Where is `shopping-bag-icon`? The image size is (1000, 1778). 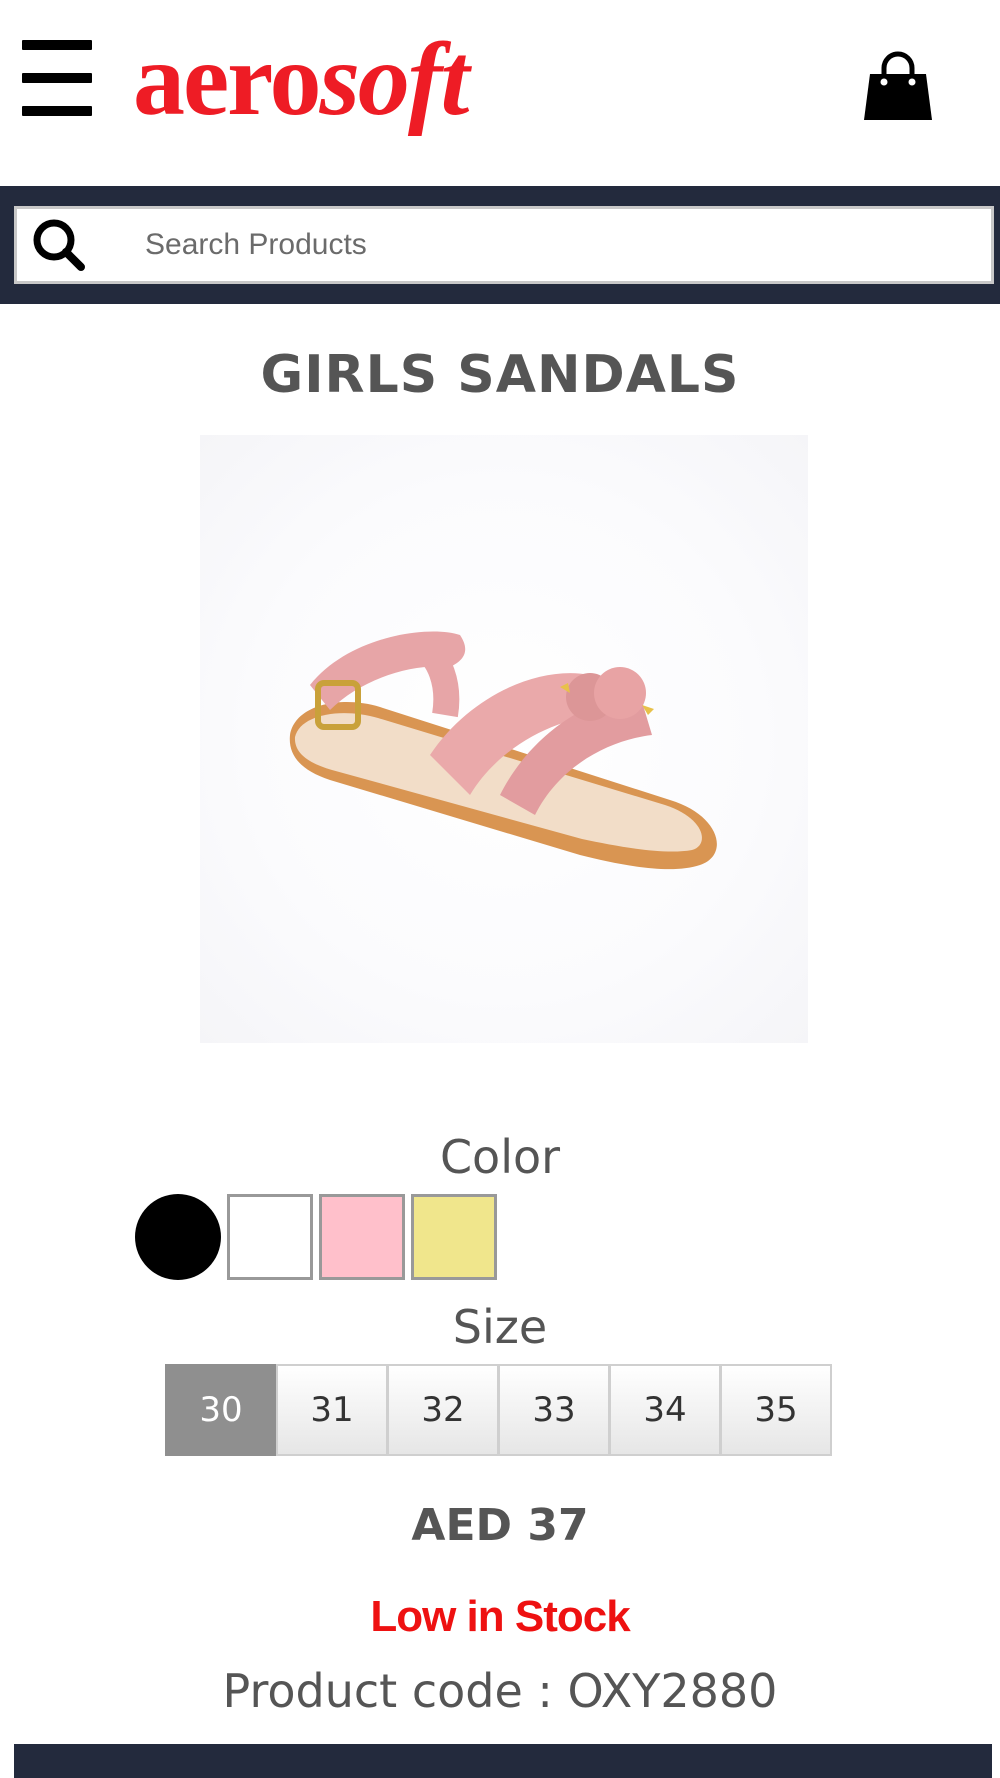 shopping-bag-icon is located at coordinates (898, 86).